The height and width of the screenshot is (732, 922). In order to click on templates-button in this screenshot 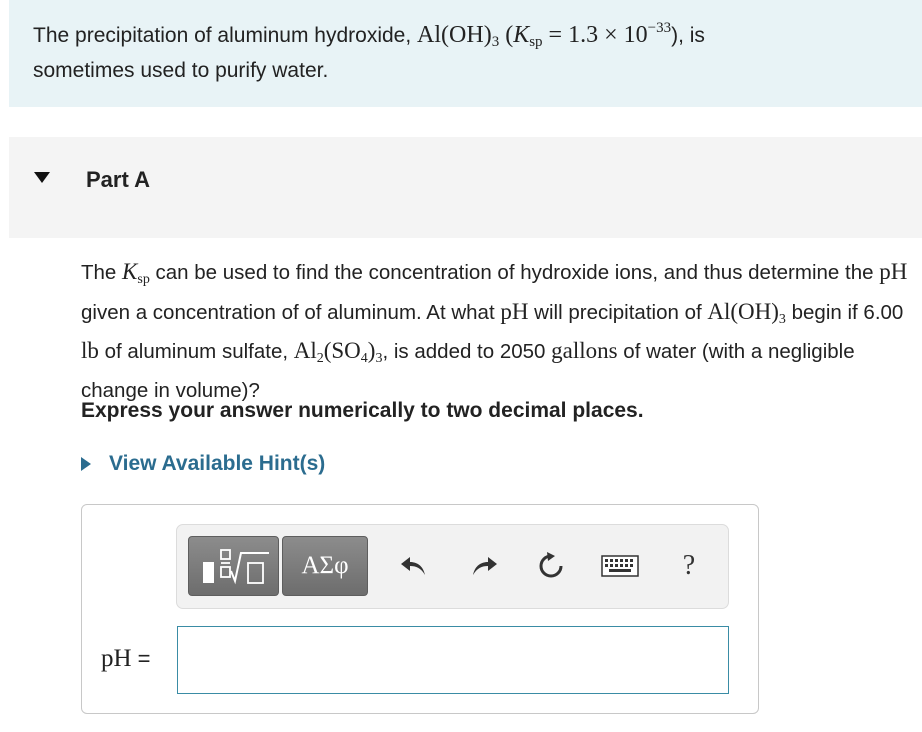, I will do `click(233, 566)`.